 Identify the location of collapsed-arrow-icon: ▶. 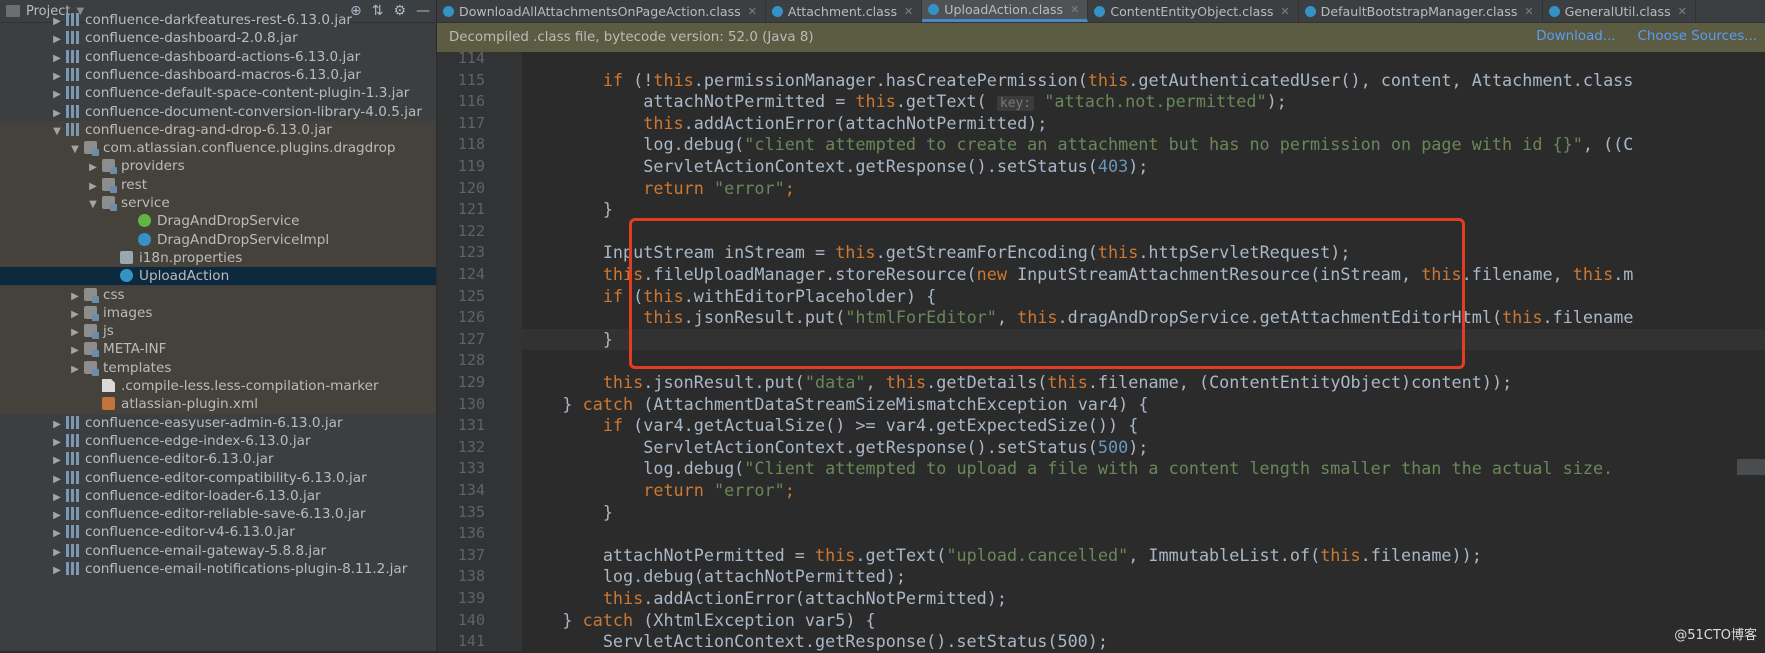
(57, 571).